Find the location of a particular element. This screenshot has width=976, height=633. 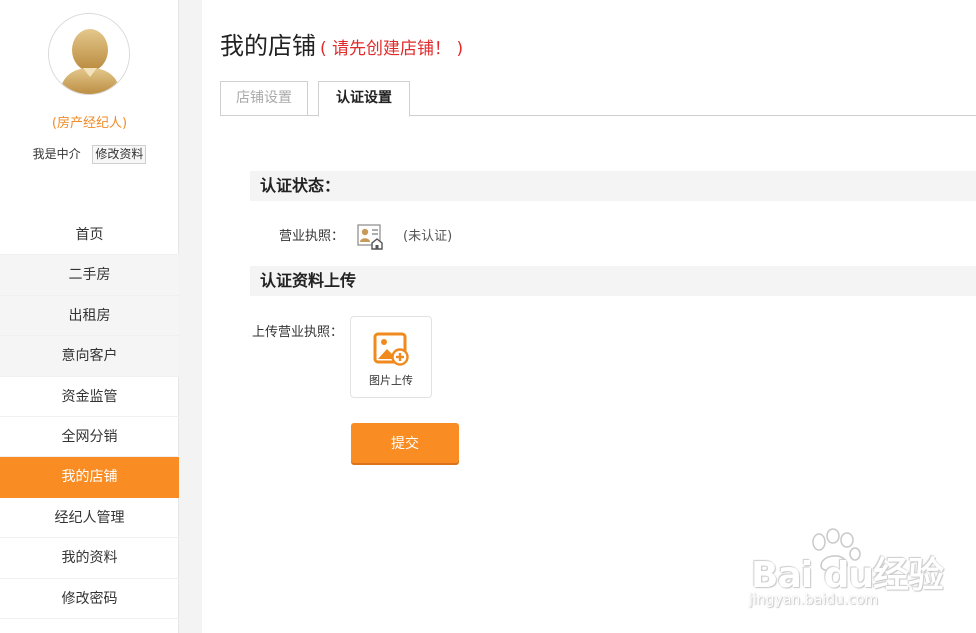

user-avatar-icon is located at coordinates (89, 54).